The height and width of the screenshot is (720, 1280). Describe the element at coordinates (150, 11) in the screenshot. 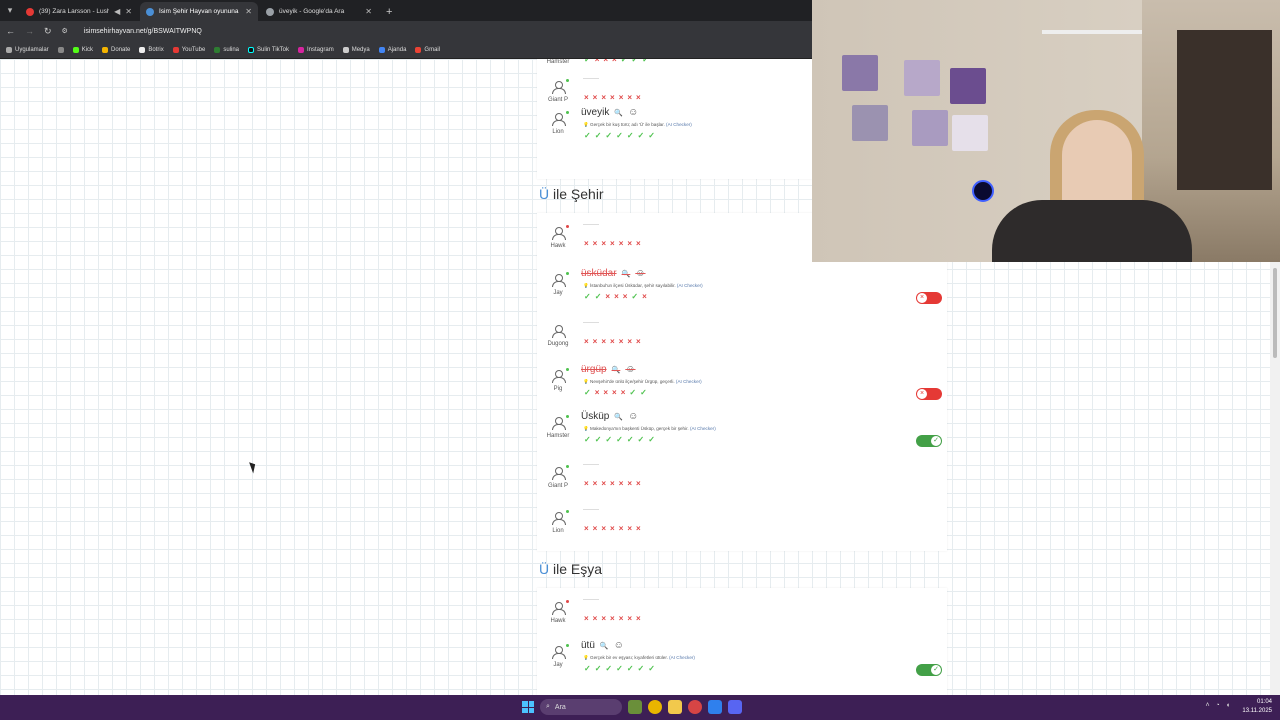

I see `site-favicon-icon` at that location.